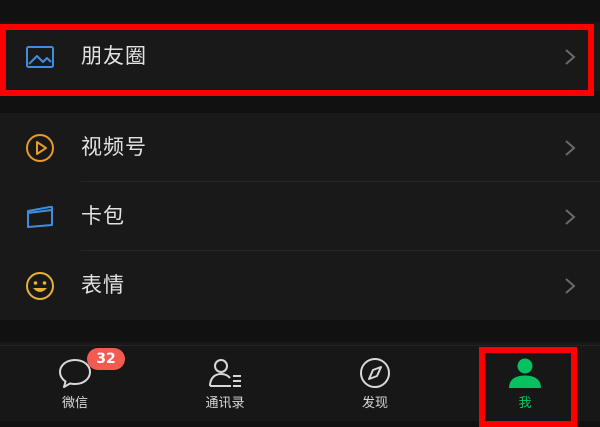 The width and height of the screenshot is (600, 427). I want to click on menu-item-label: 视频号, so click(114, 147).